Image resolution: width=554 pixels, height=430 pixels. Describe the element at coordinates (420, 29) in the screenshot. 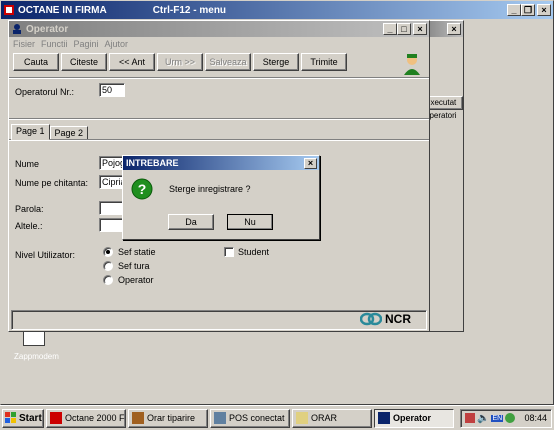

I see `op-close-button: ×` at that location.